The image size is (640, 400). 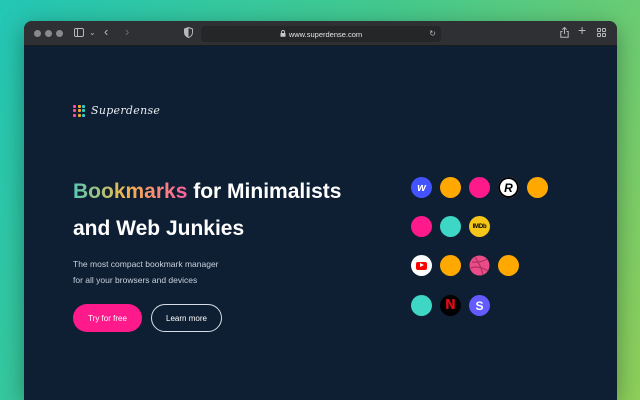 I want to click on dribbble-icon, so click(x=479, y=265).